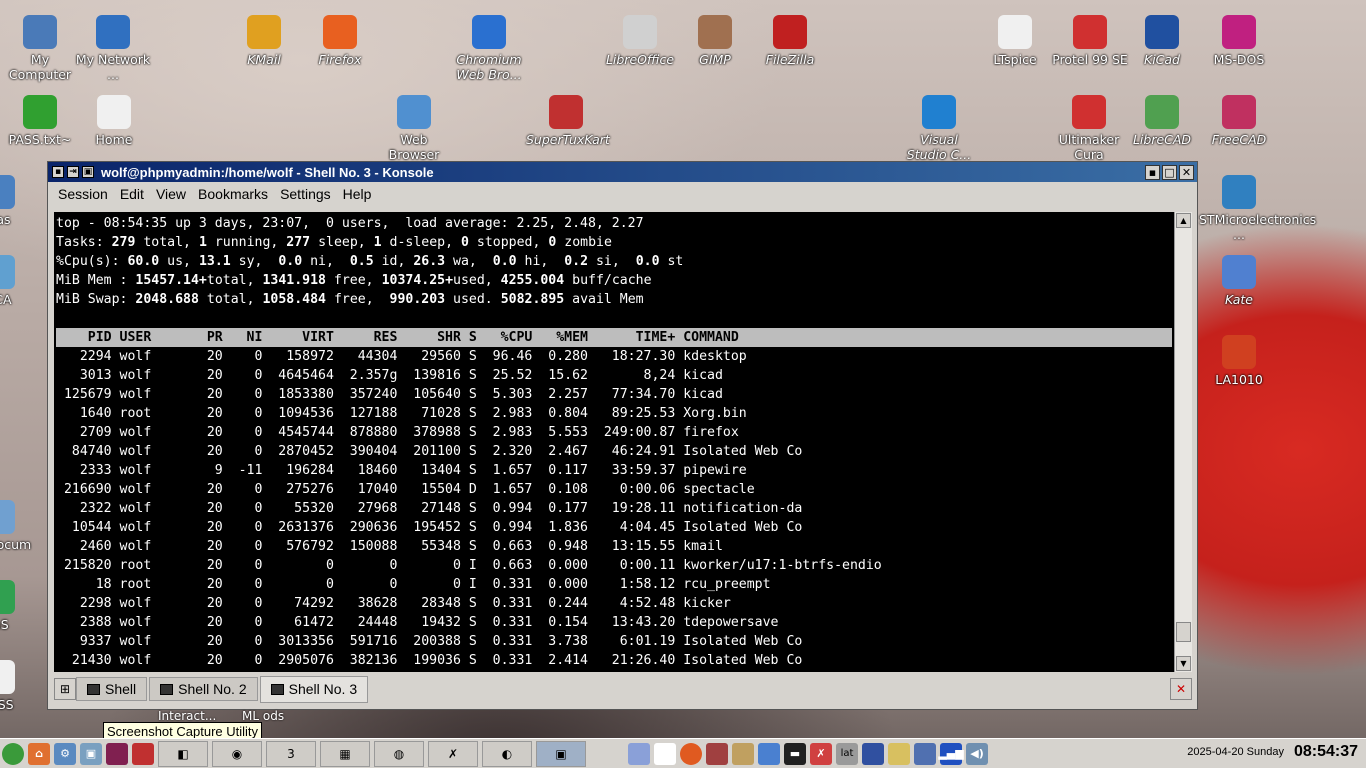 This screenshot has height=768, width=1366. I want to click on desktop-icon: PASS, so click(19, 686).